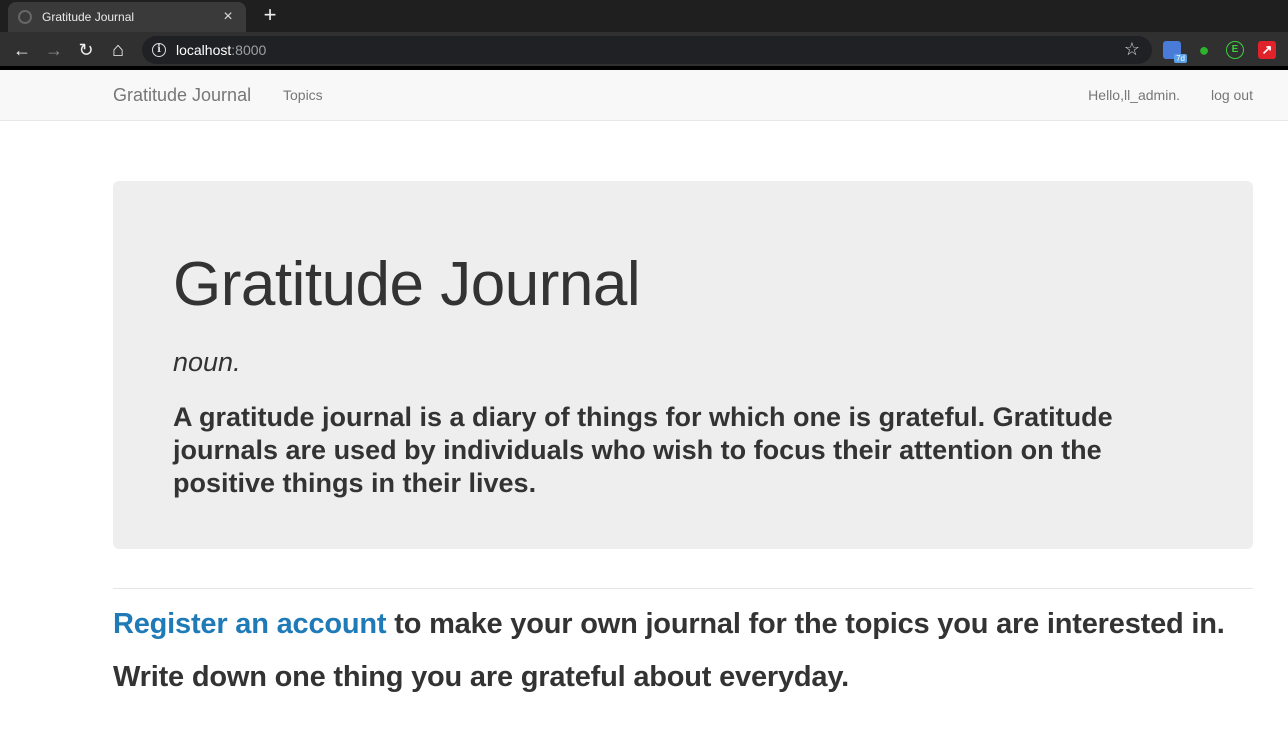 This screenshot has height=738, width=1288. I want to click on browser-tab: Gratitude Journal ×, so click(127, 17).